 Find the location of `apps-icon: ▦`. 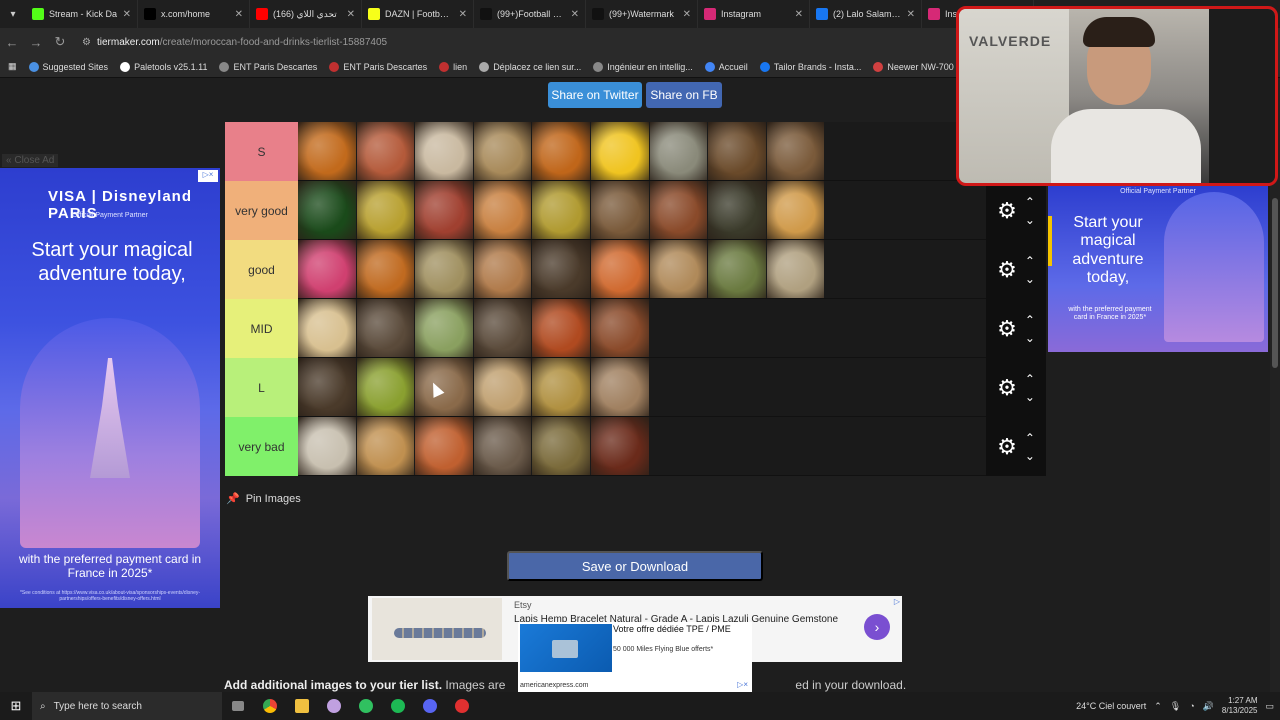

apps-icon: ▦ is located at coordinates (12, 66).